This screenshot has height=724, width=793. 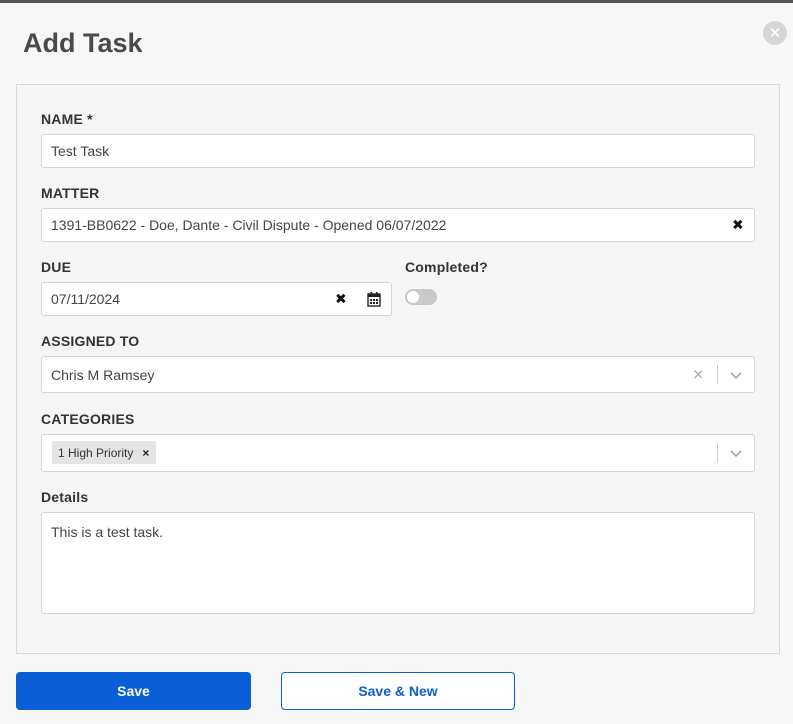 What do you see at coordinates (65, 497) in the screenshot?
I see `details-label: Details` at bounding box center [65, 497].